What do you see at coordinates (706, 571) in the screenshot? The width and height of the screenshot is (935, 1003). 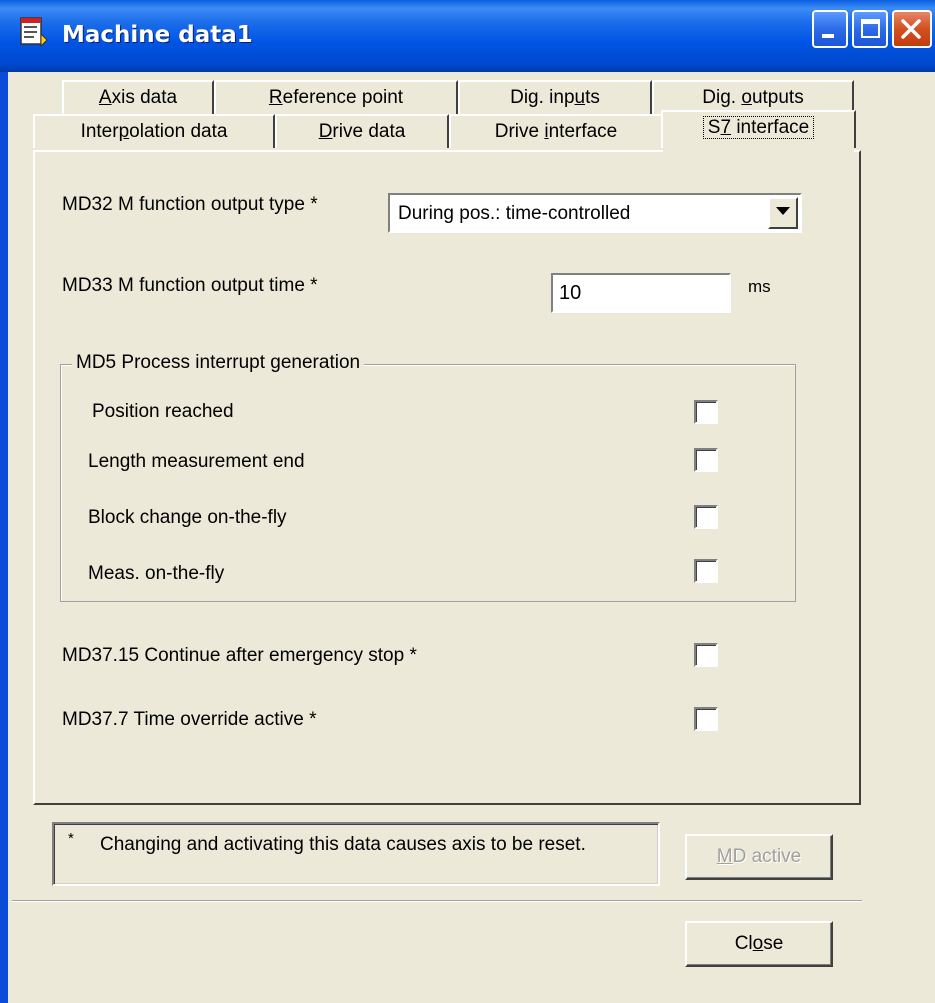 I see `meas-on-the-fly-checkbox` at bounding box center [706, 571].